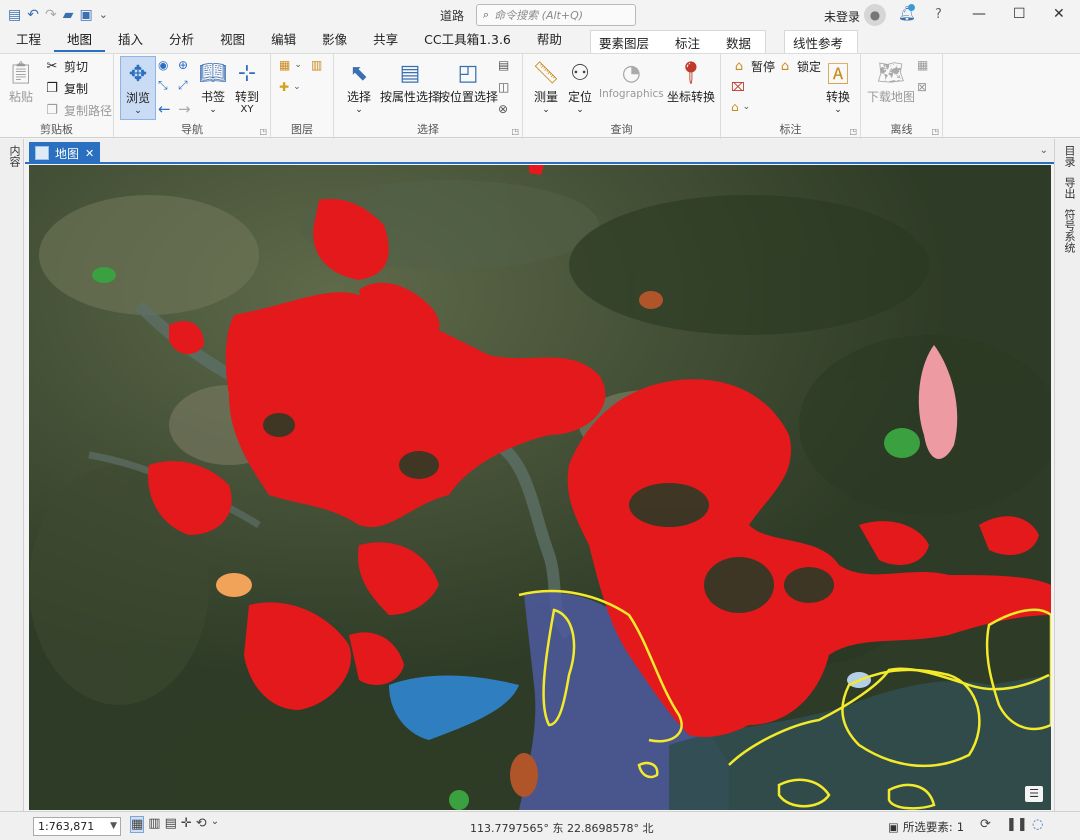 The height and width of the screenshot is (840, 1080). I want to click on copy-path-button: ❐ 复制路径, so click(78, 110).